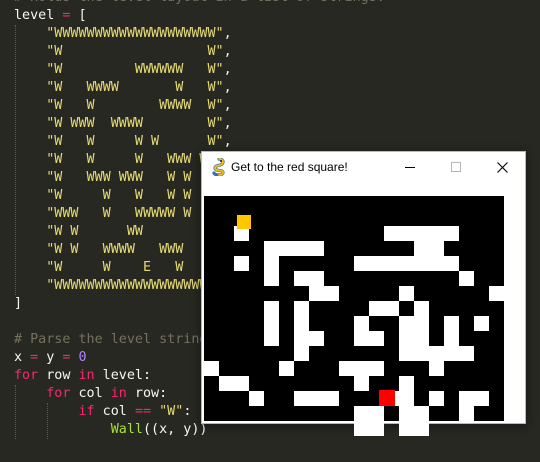 The image size is (540, 462). I want to click on code-line: "WWWWWWWWWWWWWWWWWWWW",, so click(123, 34).